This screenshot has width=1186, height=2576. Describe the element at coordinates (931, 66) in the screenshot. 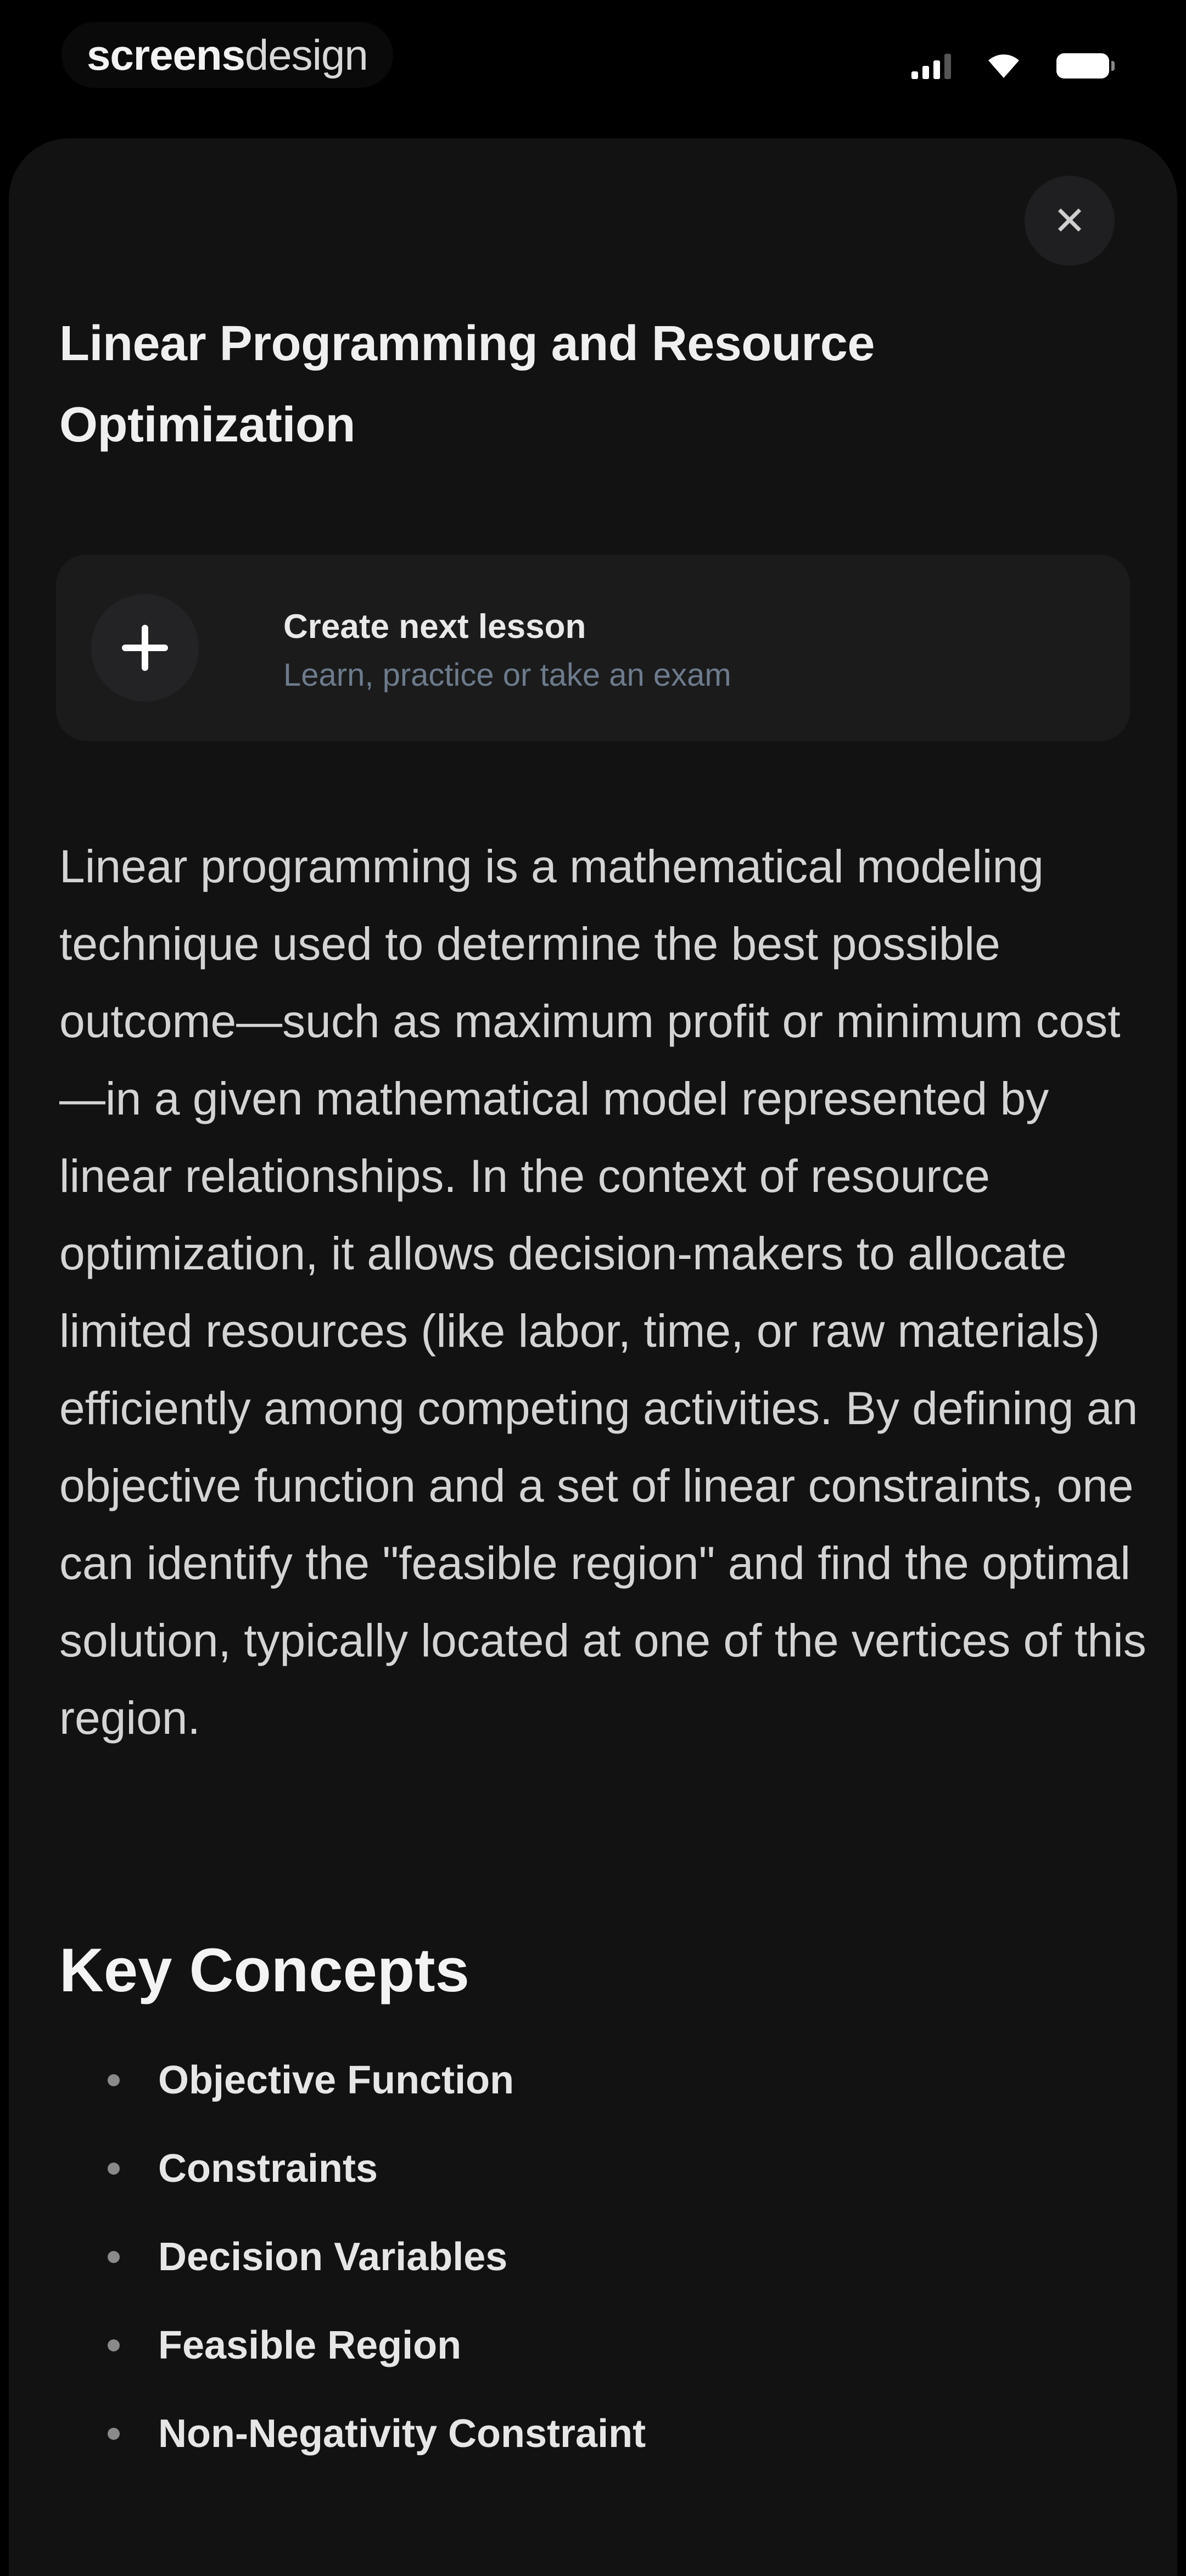

I see `signal-icon` at that location.